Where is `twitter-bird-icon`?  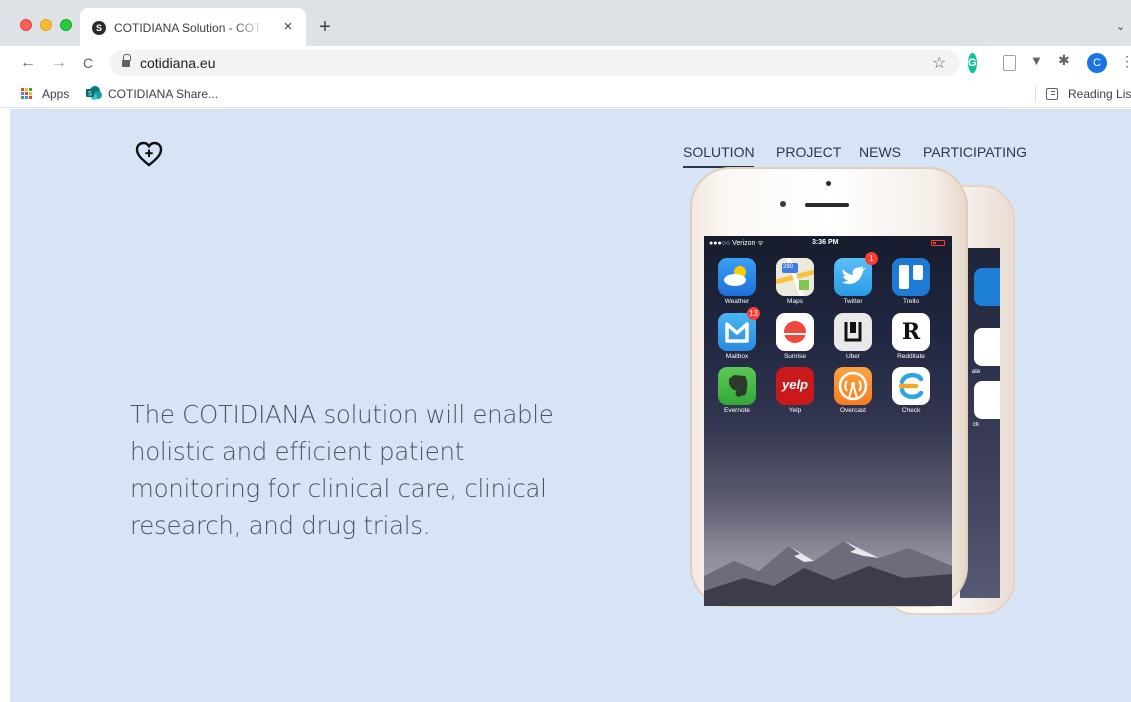 twitter-bird-icon is located at coordinates (854, 275).